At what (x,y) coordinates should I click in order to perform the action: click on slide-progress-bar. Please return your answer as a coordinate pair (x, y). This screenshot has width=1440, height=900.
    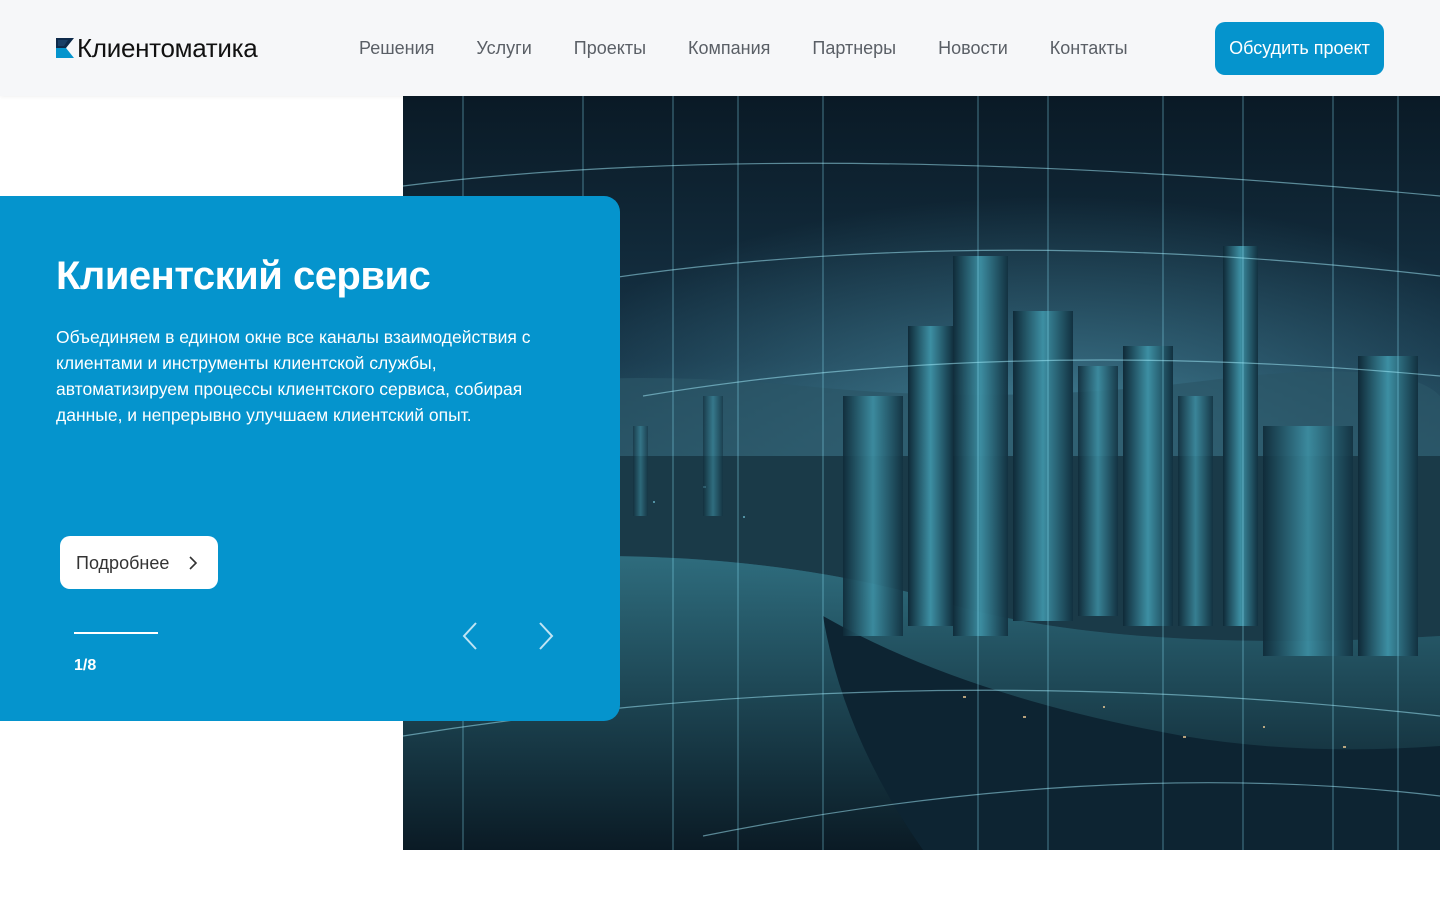
    Looking at the image, I should click on (116, 633).